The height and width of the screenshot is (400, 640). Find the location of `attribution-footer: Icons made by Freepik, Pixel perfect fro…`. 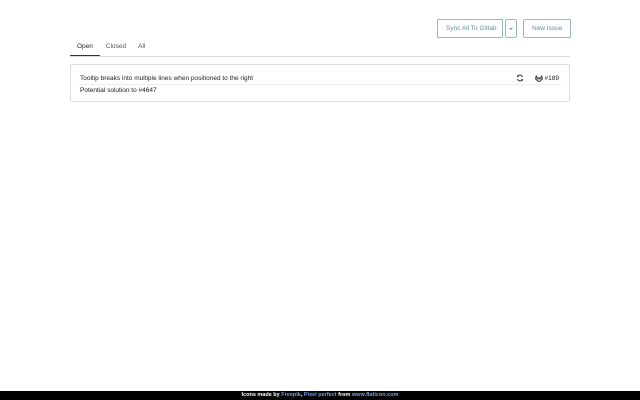

attribution-footer: Icons made by Freepik, Pixel perfect fro… is located at coordinates (320, 395).